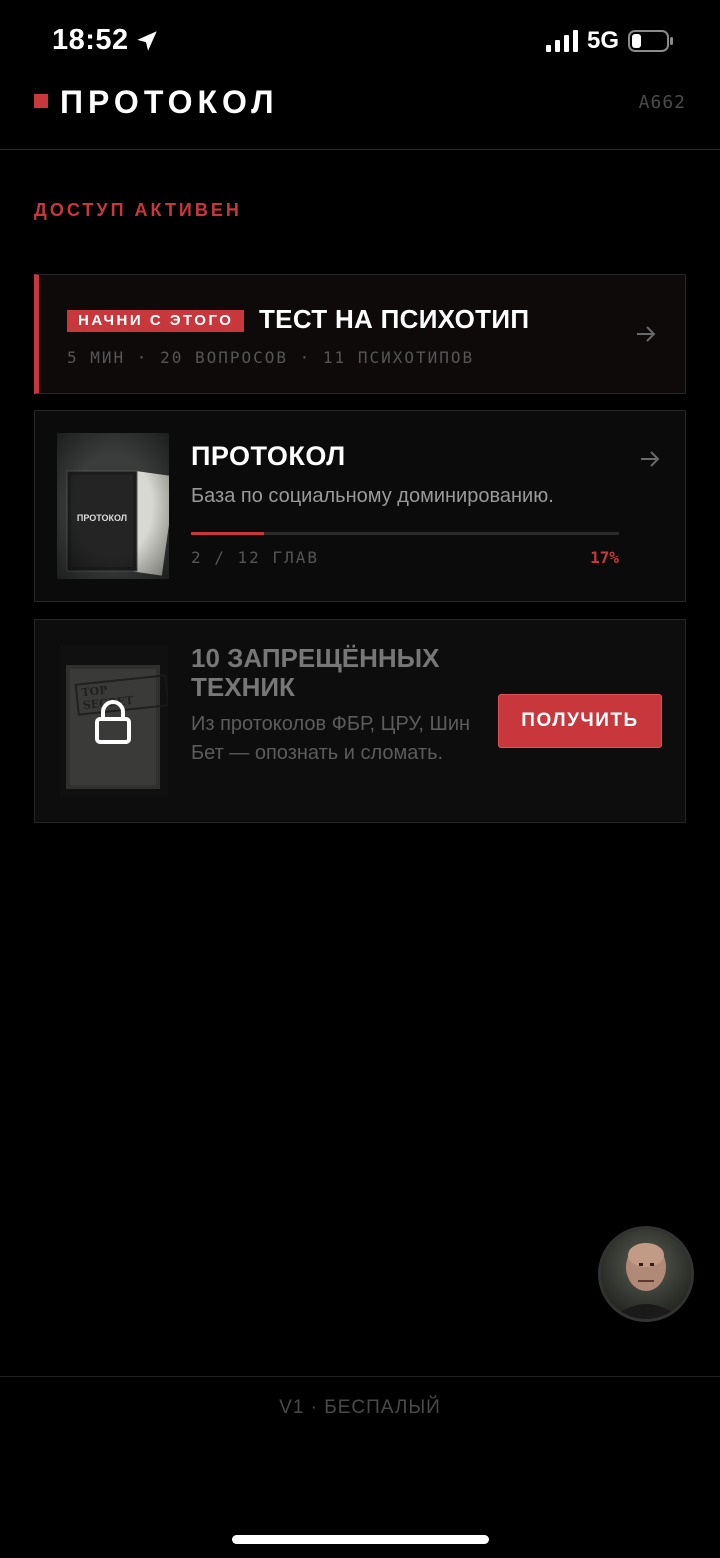  I want to click on book-cover-title: ПРОТОКОЛ, so click(102, 518).